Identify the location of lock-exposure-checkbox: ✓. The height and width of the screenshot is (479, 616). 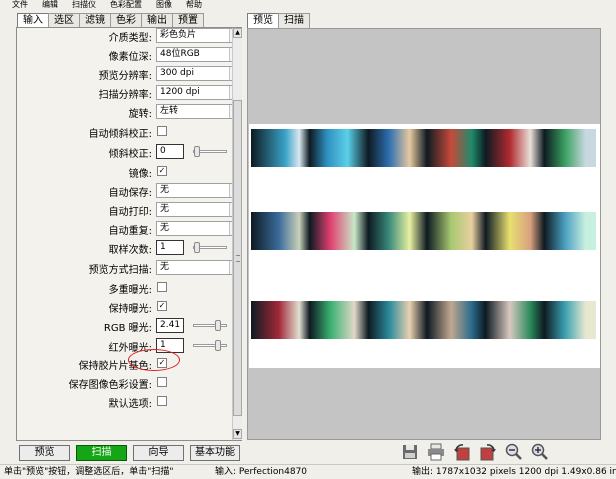
(162, 306).